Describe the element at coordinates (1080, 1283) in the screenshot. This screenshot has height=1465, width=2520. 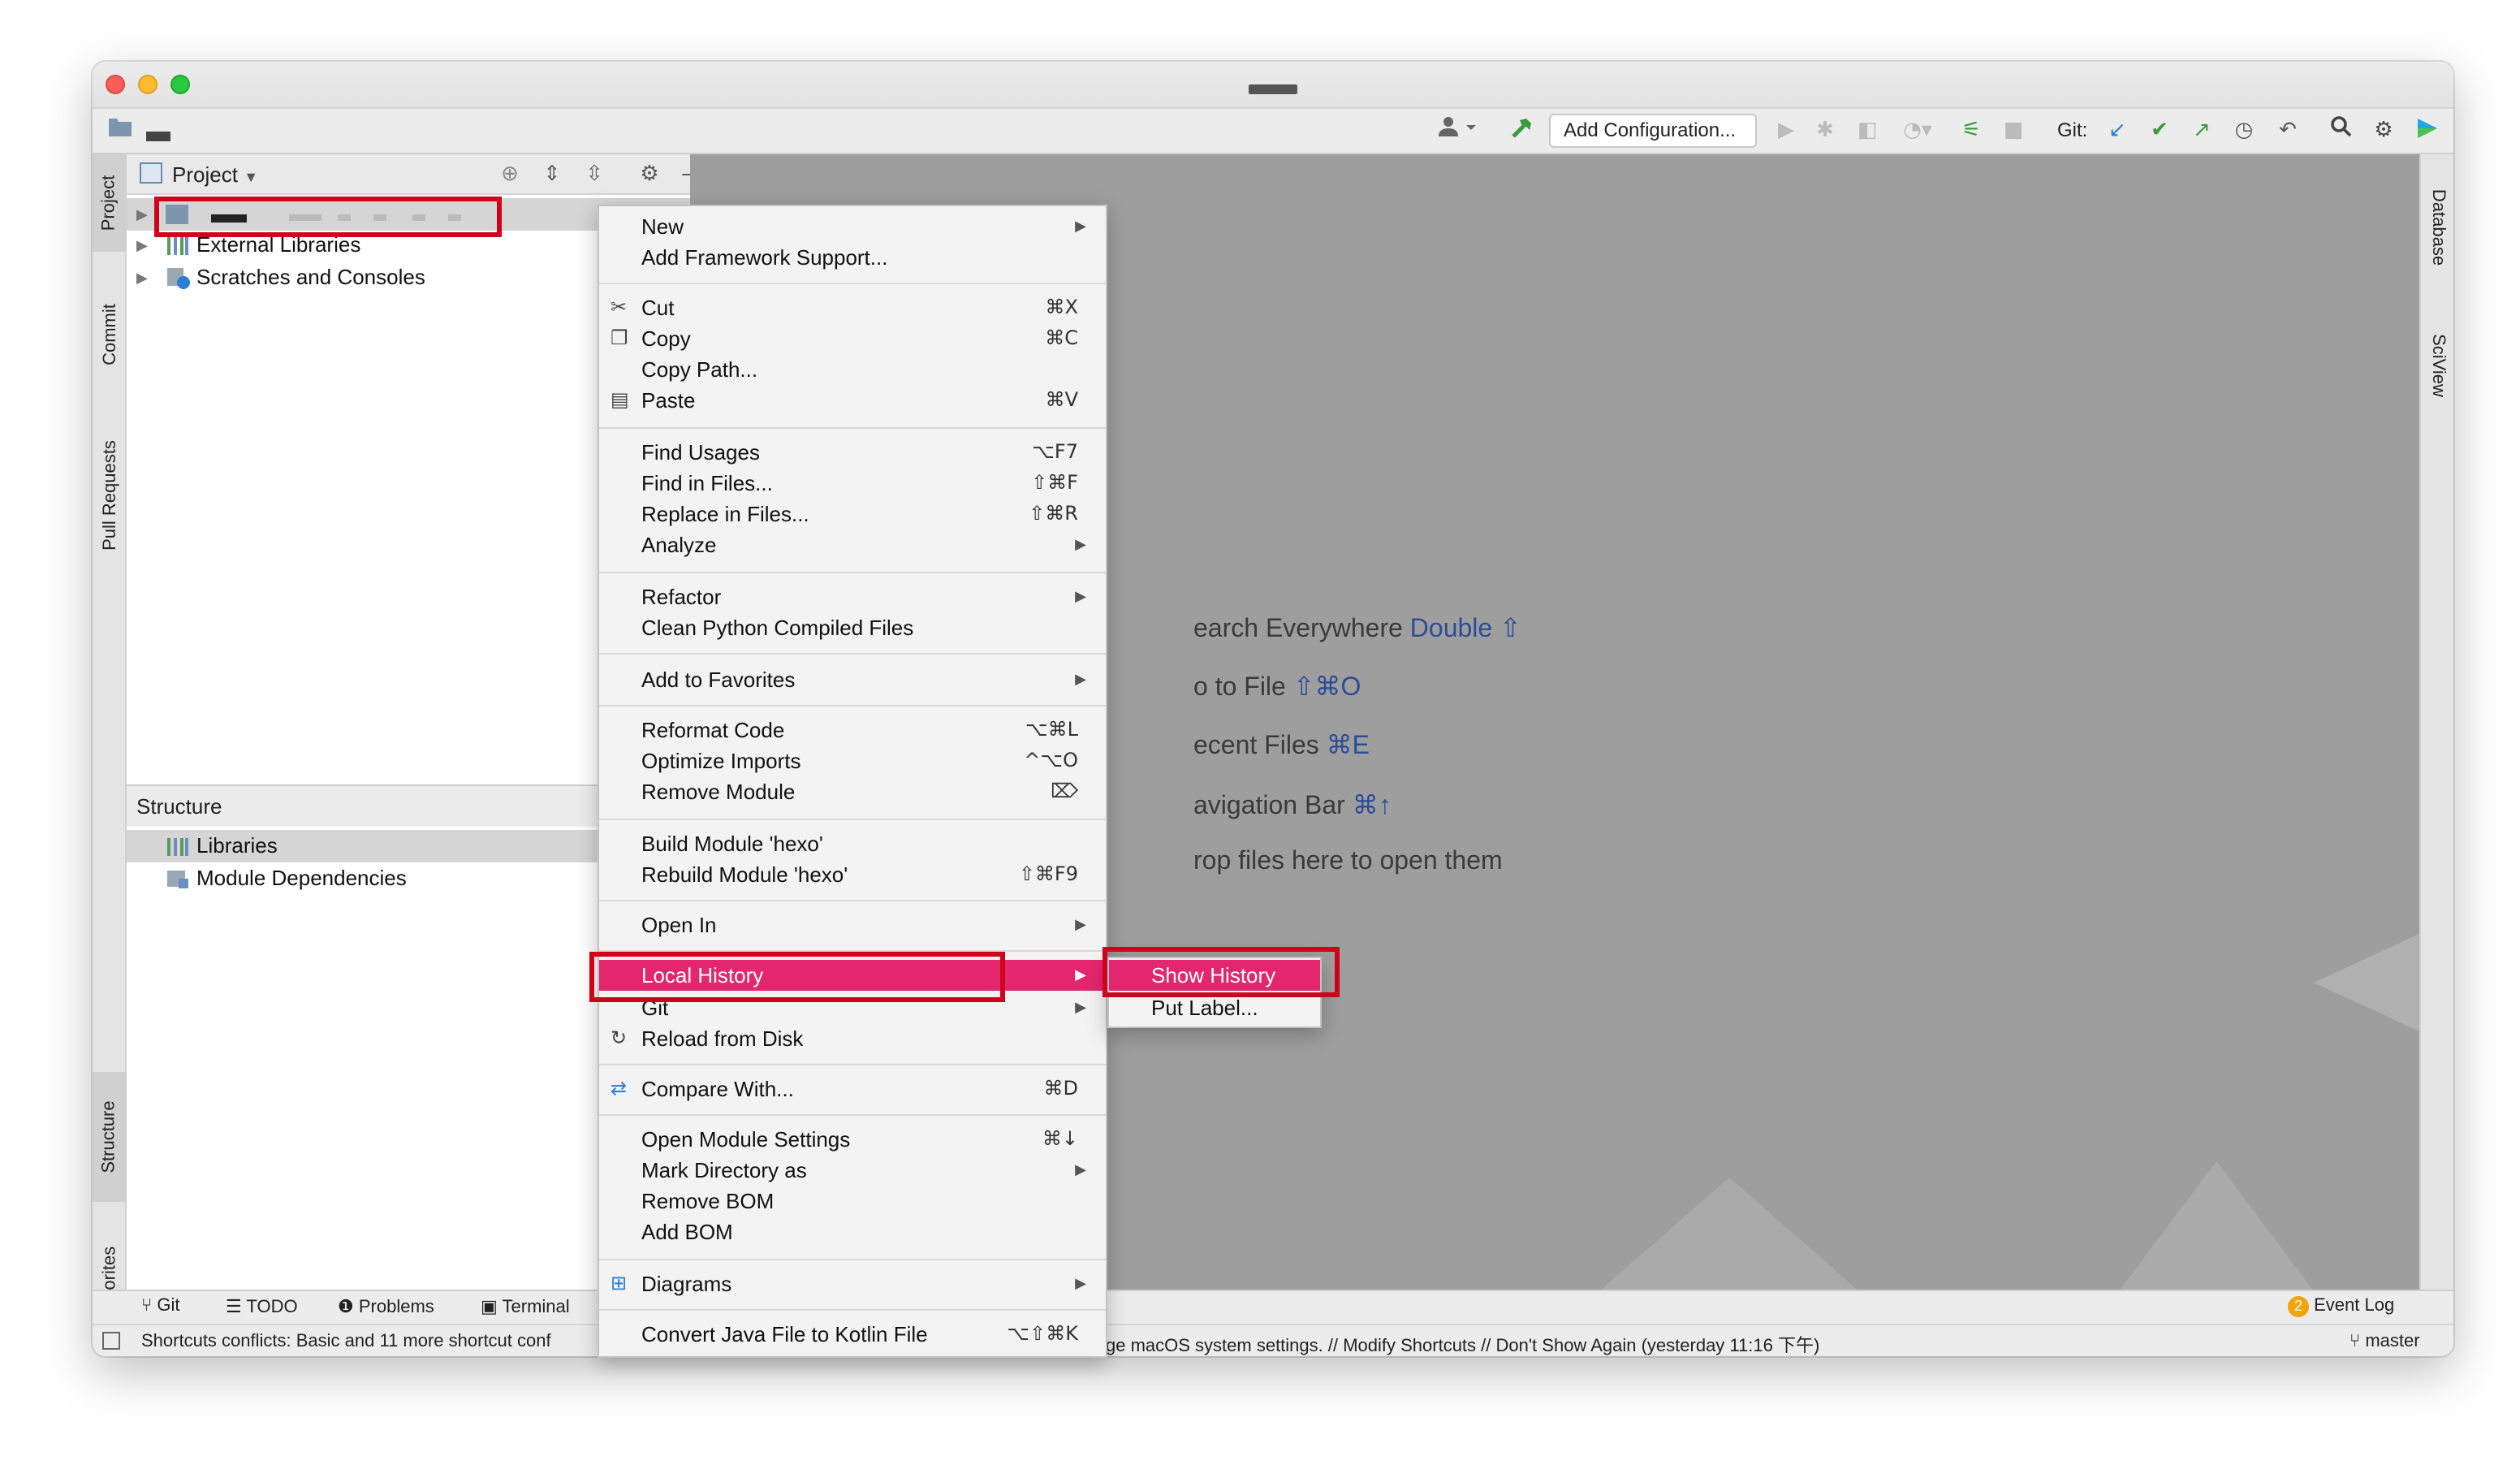
I see `submenu-arrow-icon: ▶` at that location.